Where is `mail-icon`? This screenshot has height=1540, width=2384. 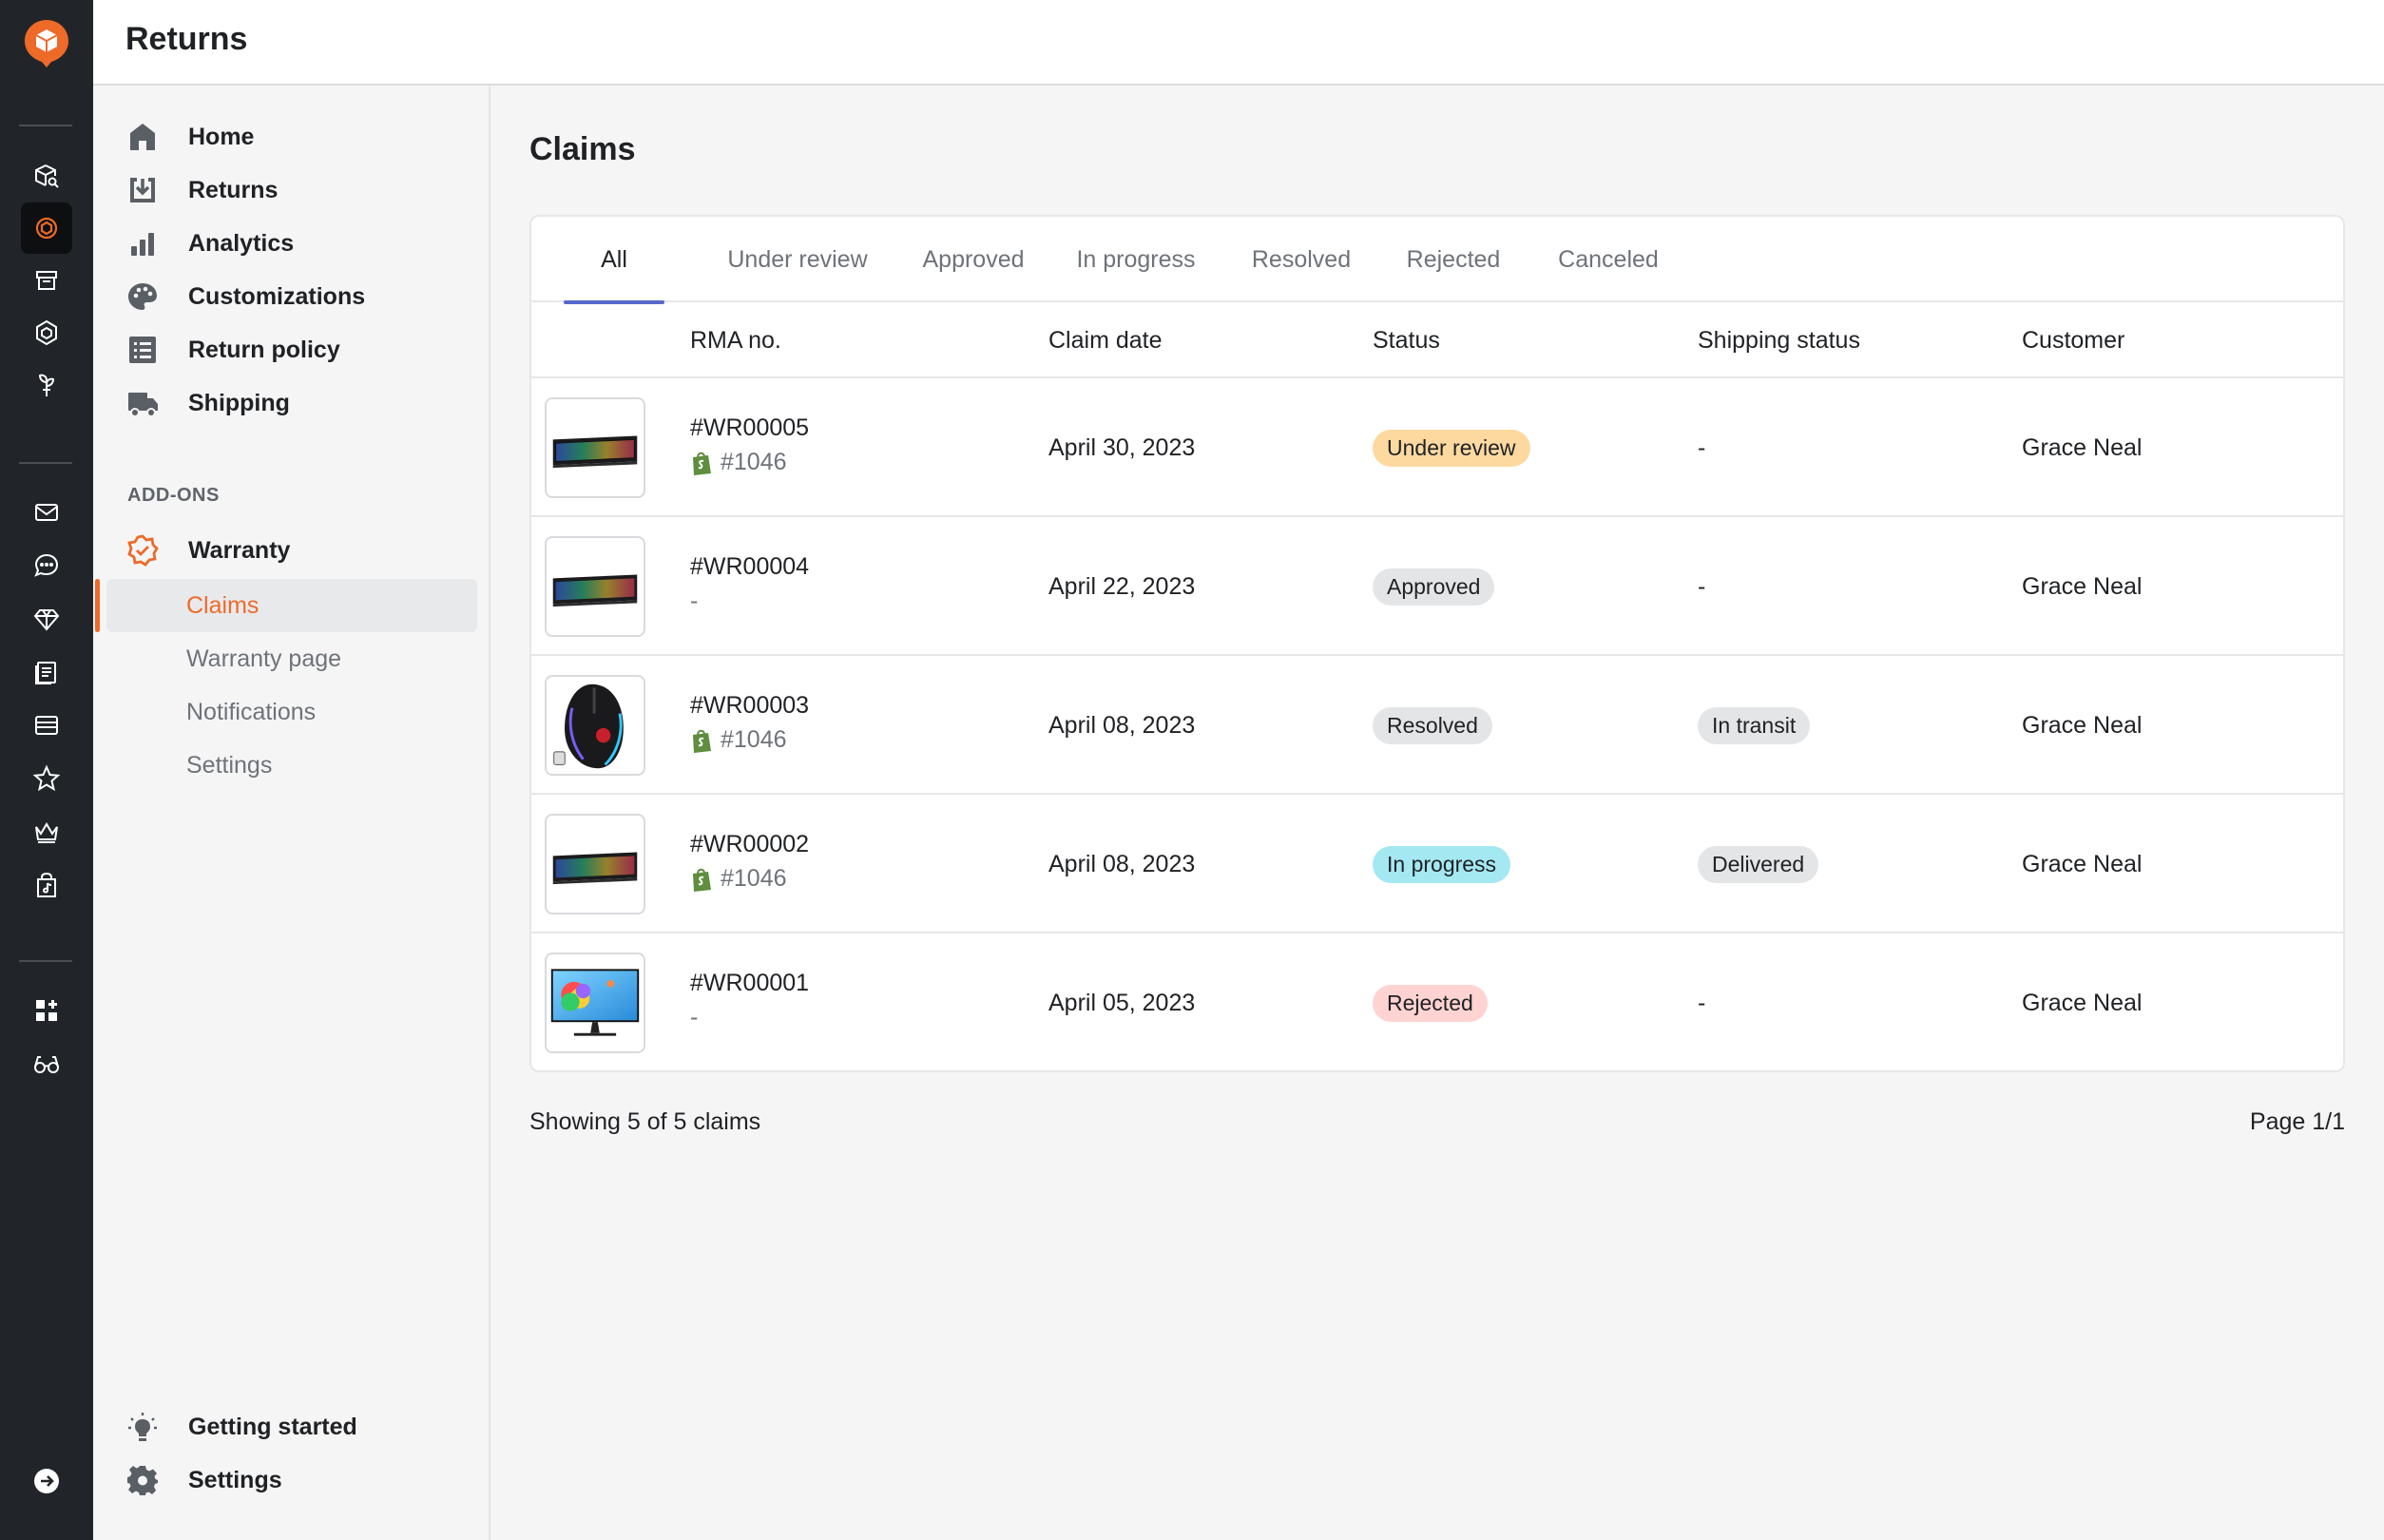 mail-icon is located at coordinates (46, 512).